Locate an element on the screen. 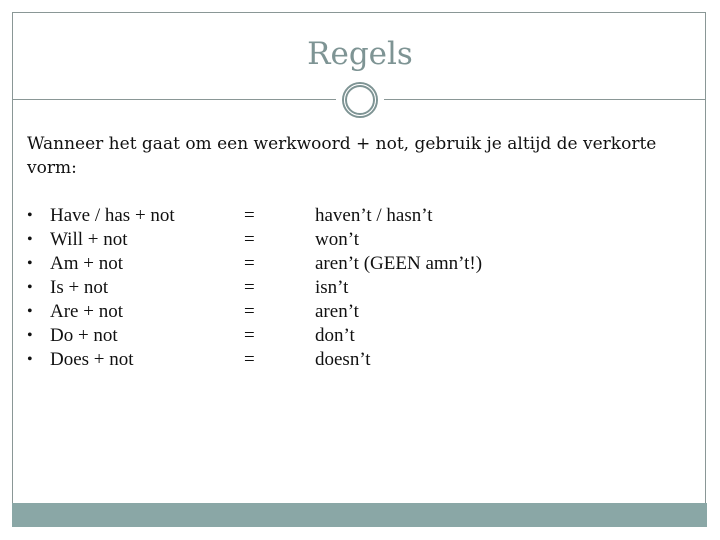 This screenshot has width=720, height=540. slide-title: Regels is located at coordinates (360, 54).